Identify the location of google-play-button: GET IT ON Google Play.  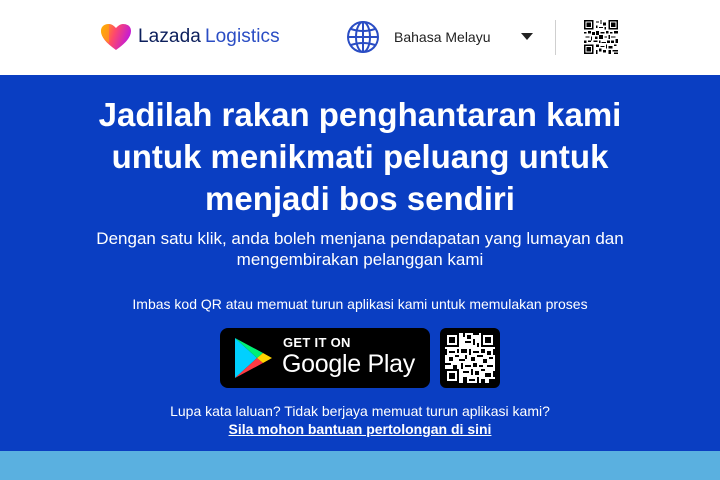
(325, 358).